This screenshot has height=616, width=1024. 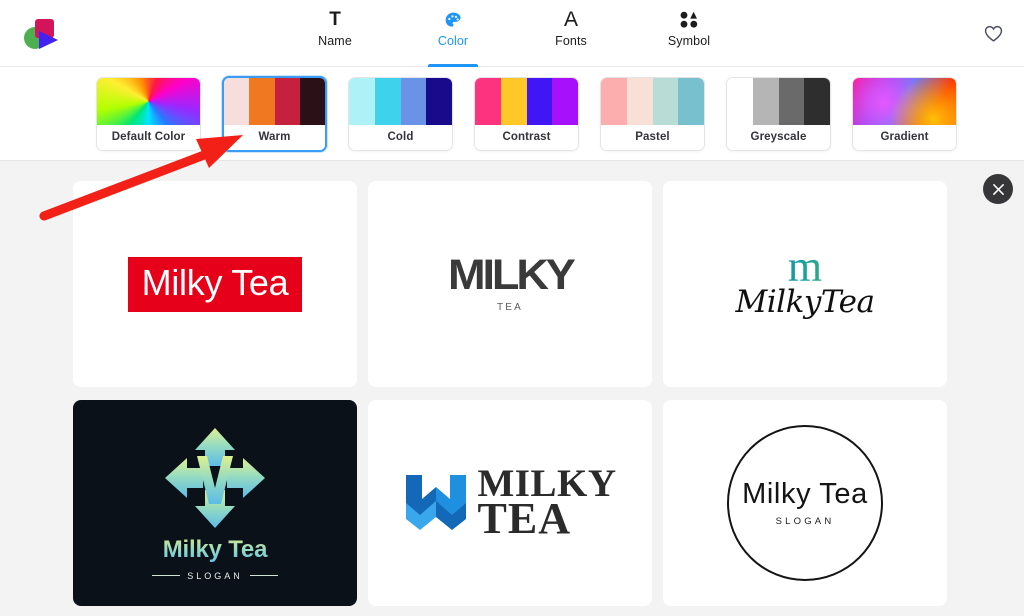 I want to click on logo-circle-mark: Milky Tea SLOGAN, so click(x=805, y=503).